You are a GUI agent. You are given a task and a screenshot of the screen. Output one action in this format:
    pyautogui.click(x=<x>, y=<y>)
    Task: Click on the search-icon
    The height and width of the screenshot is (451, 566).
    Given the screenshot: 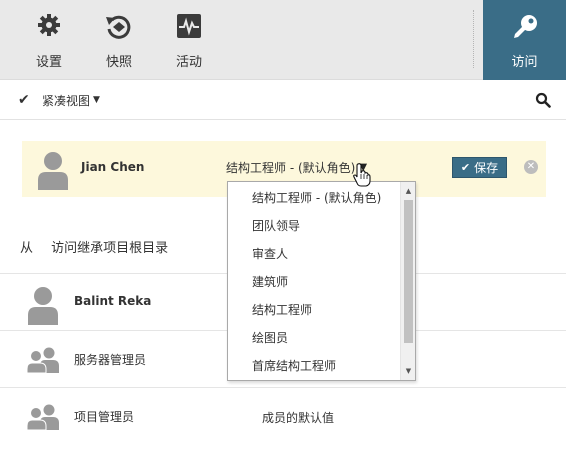 What is the action you would take?
    pyautogui.click(x=543, y=100)
    